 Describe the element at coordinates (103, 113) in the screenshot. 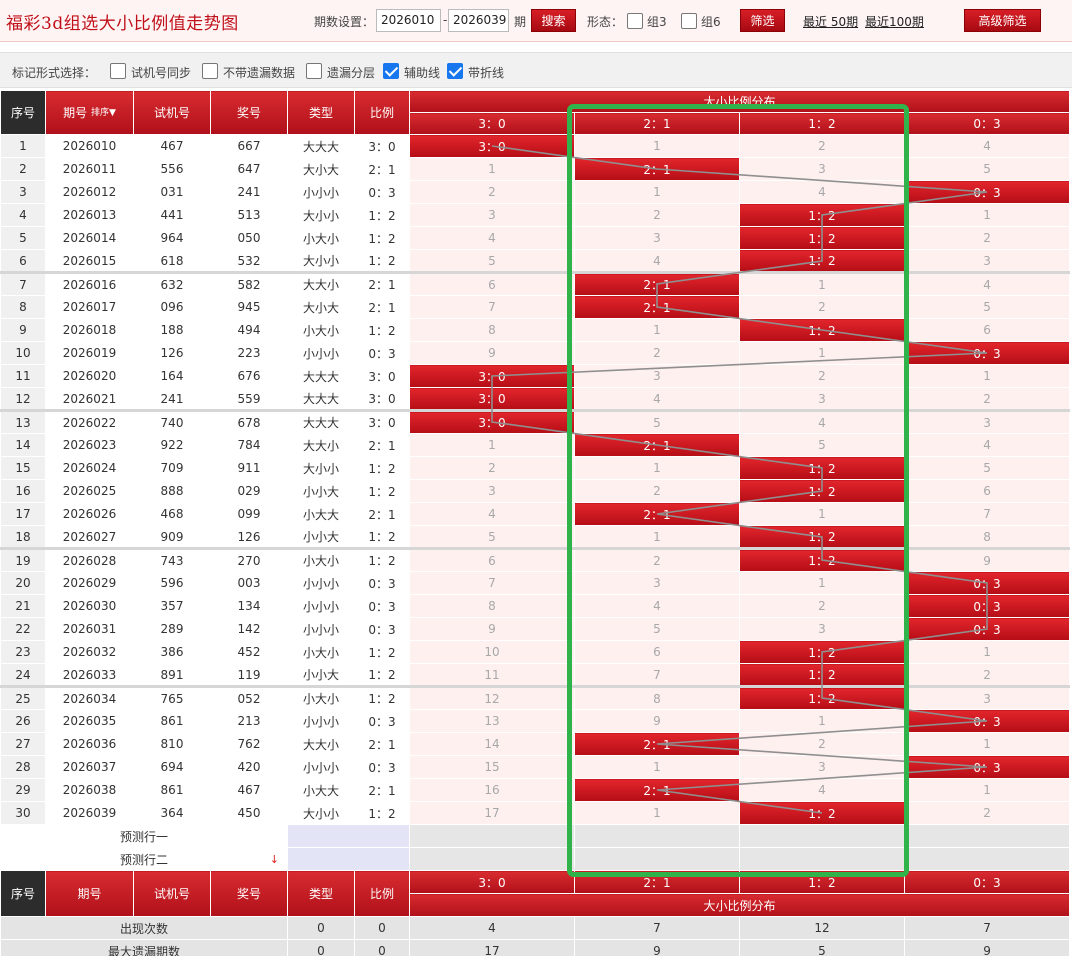

I see `sort-icon: 排序▼` at that location.